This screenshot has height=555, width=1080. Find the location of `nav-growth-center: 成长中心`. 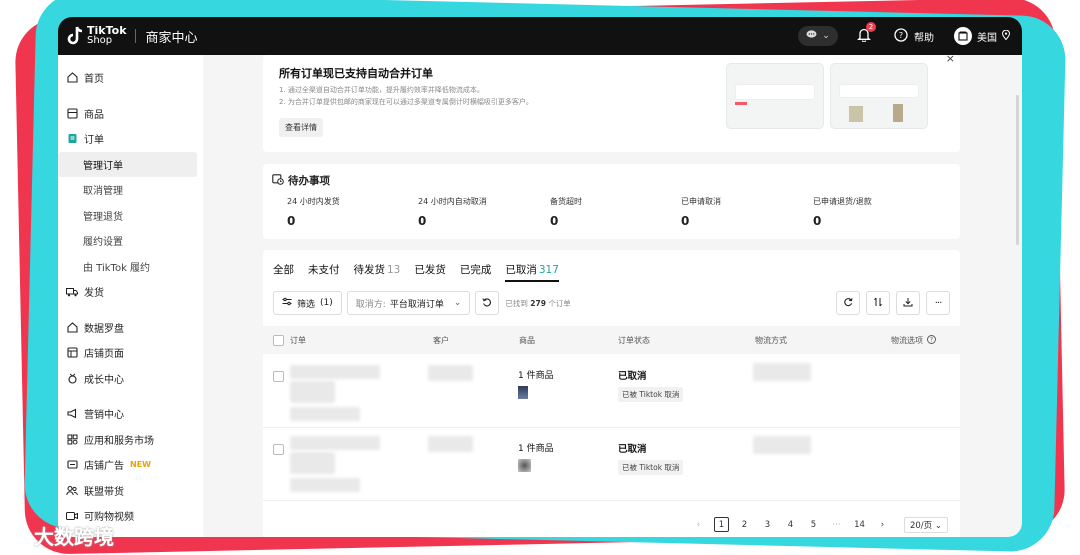

nav-growth-center: 成长中心 is located at coordinates (130, 379).